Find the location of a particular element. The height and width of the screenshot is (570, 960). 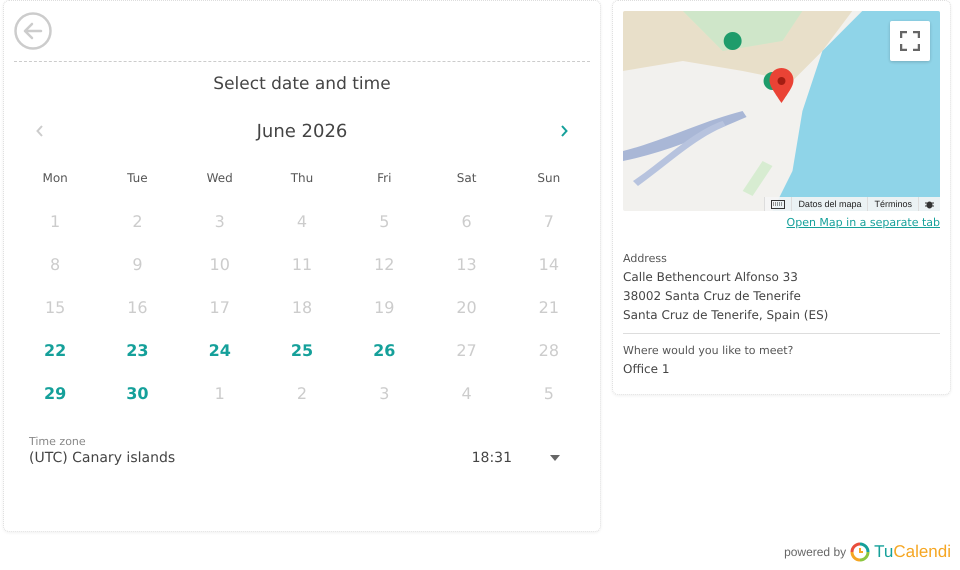

keyboard-icon is located at coordinates (778, 204).